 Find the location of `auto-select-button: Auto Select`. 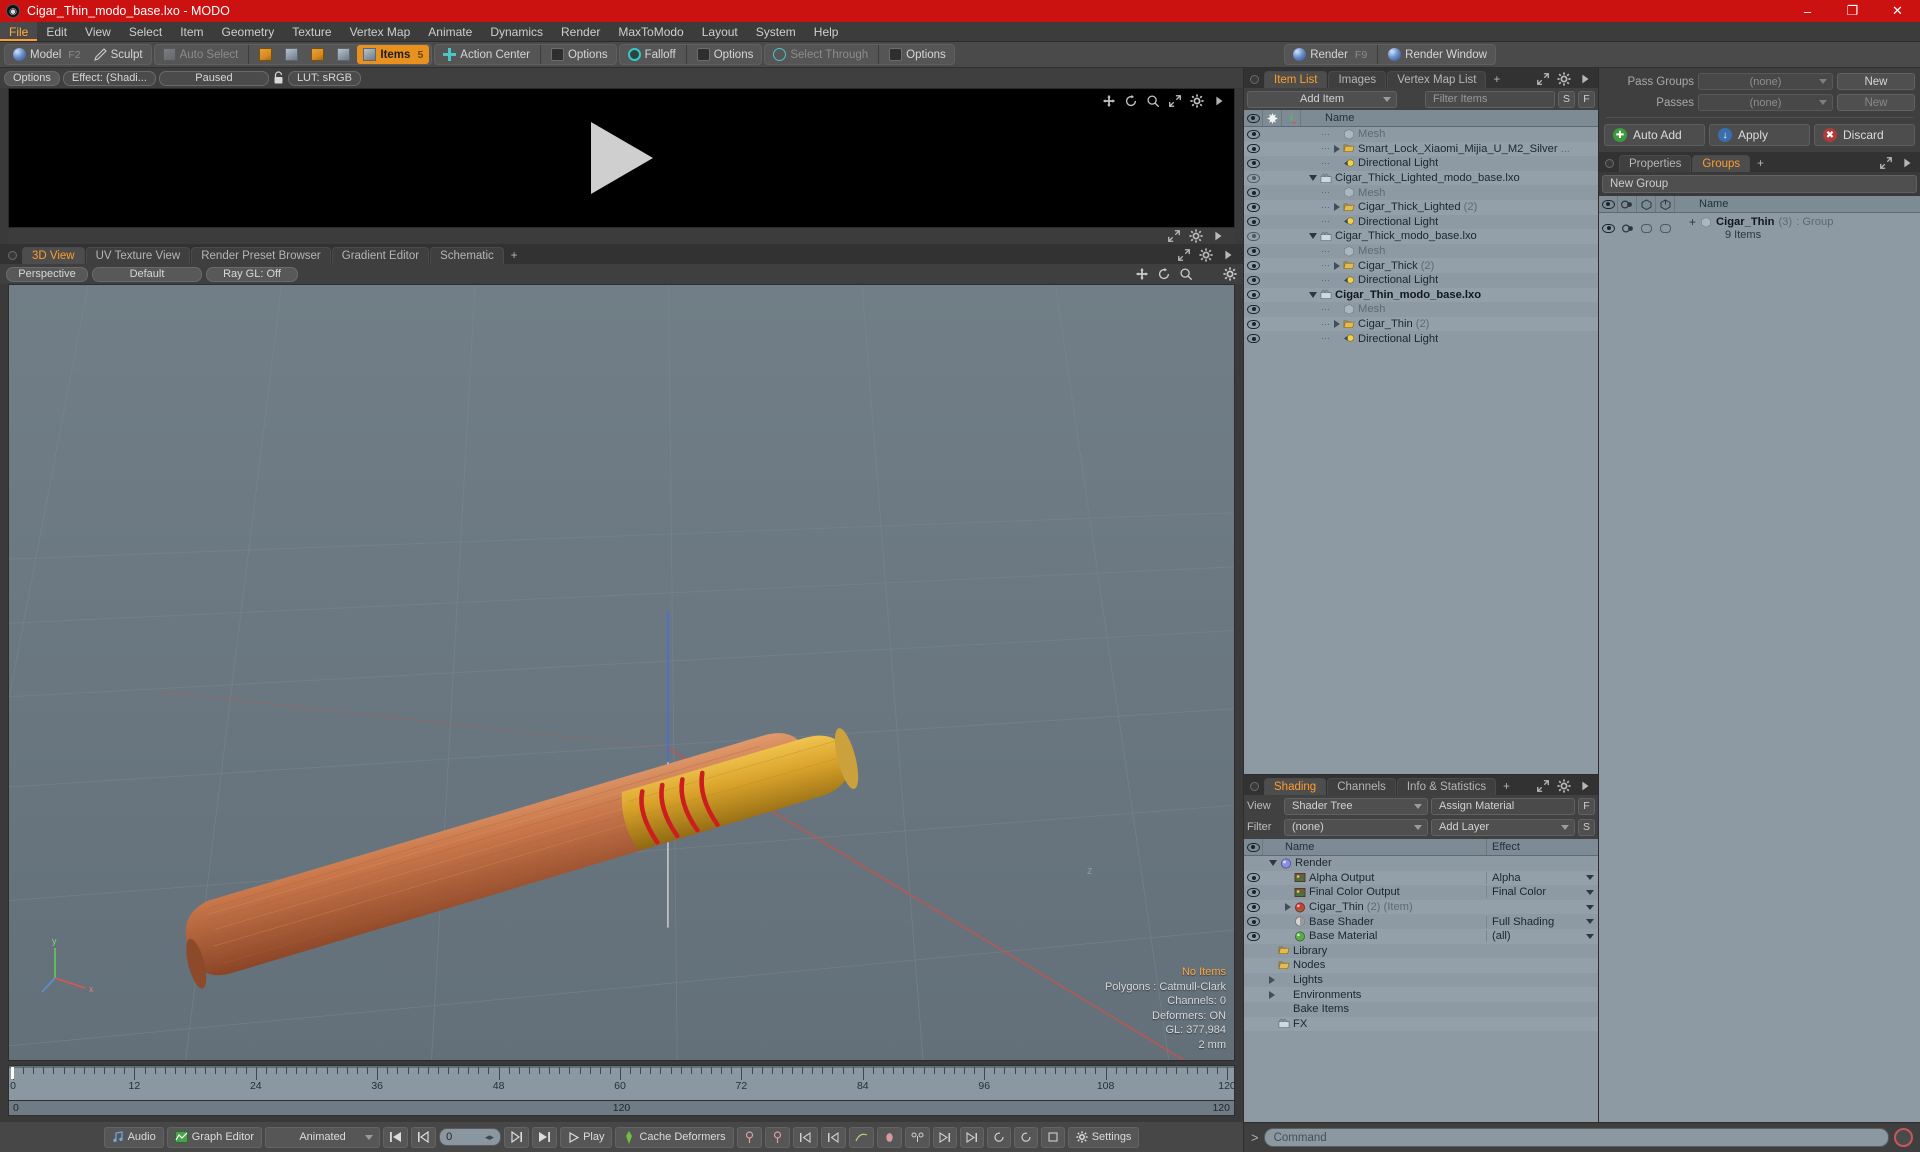

auto-select-button: Auto Select is located at coordinates (201, 54).